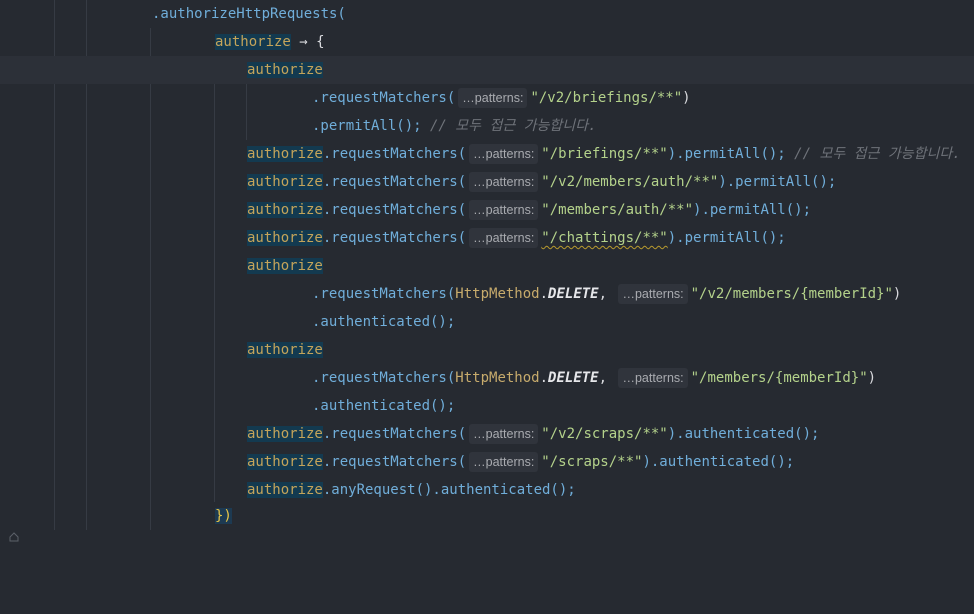 Image resolution: width=974 pixels, height=614 pixels. Describe the element at coordinates (367, 126) in the screenshot. I see `method-call: .permitAll();` at that location.